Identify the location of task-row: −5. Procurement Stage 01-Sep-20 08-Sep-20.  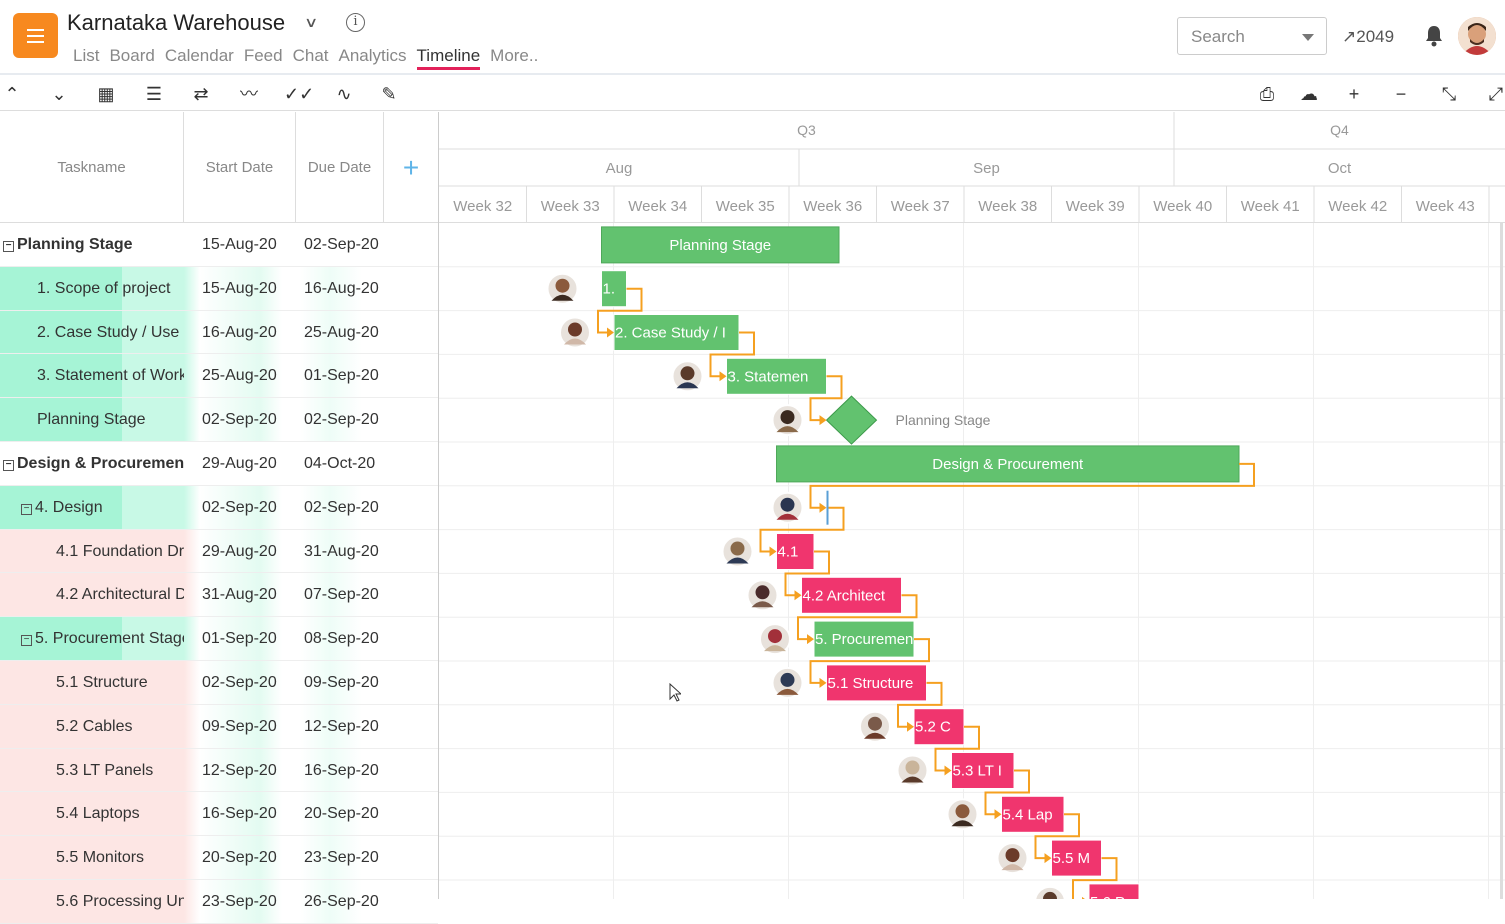
(219, 639).